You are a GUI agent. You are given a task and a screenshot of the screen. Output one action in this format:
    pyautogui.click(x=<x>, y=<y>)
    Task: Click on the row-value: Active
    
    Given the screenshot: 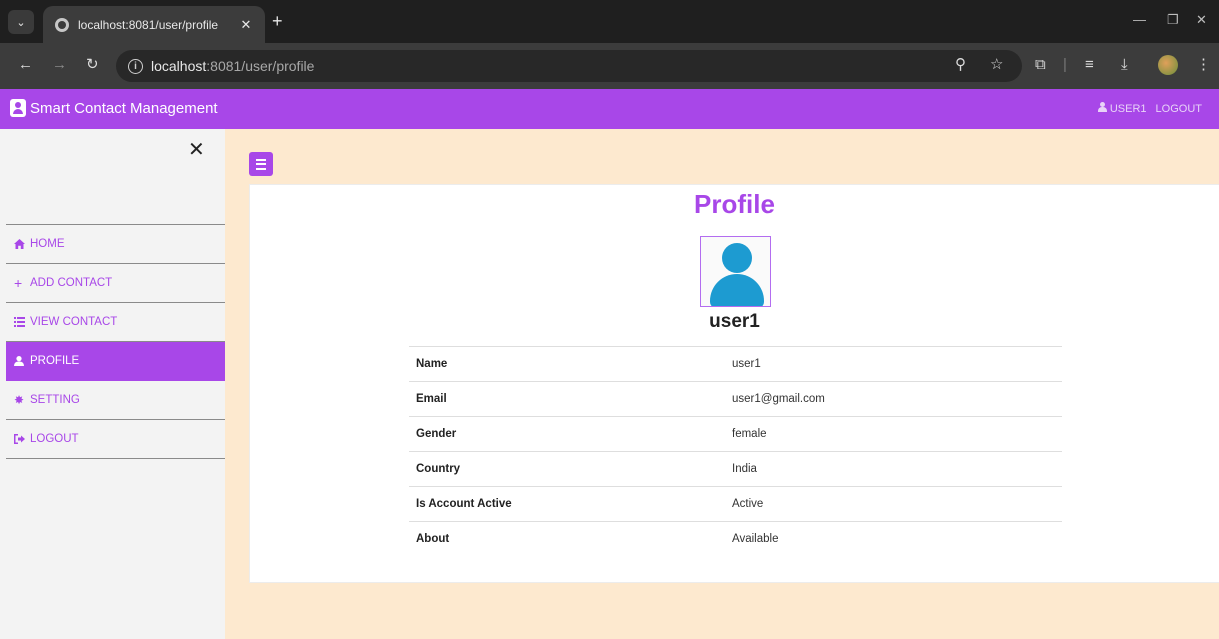 What is the action you would take?
    pyautogui.click(x=748, y=504)
    